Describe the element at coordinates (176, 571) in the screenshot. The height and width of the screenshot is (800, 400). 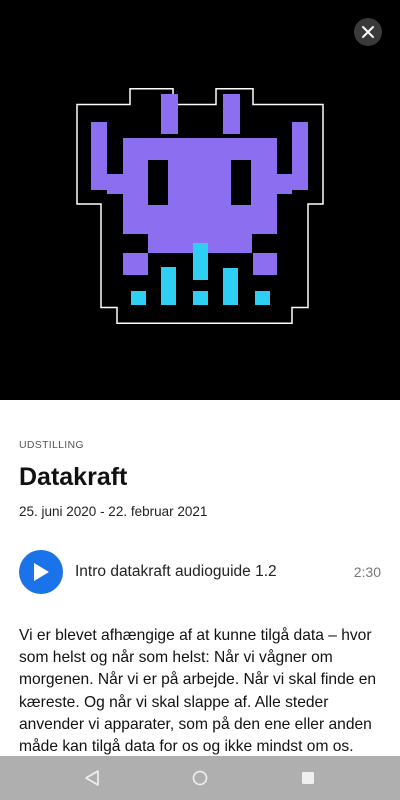
I see `track-title: Intro datakraft audioguide 1.2` at that location.